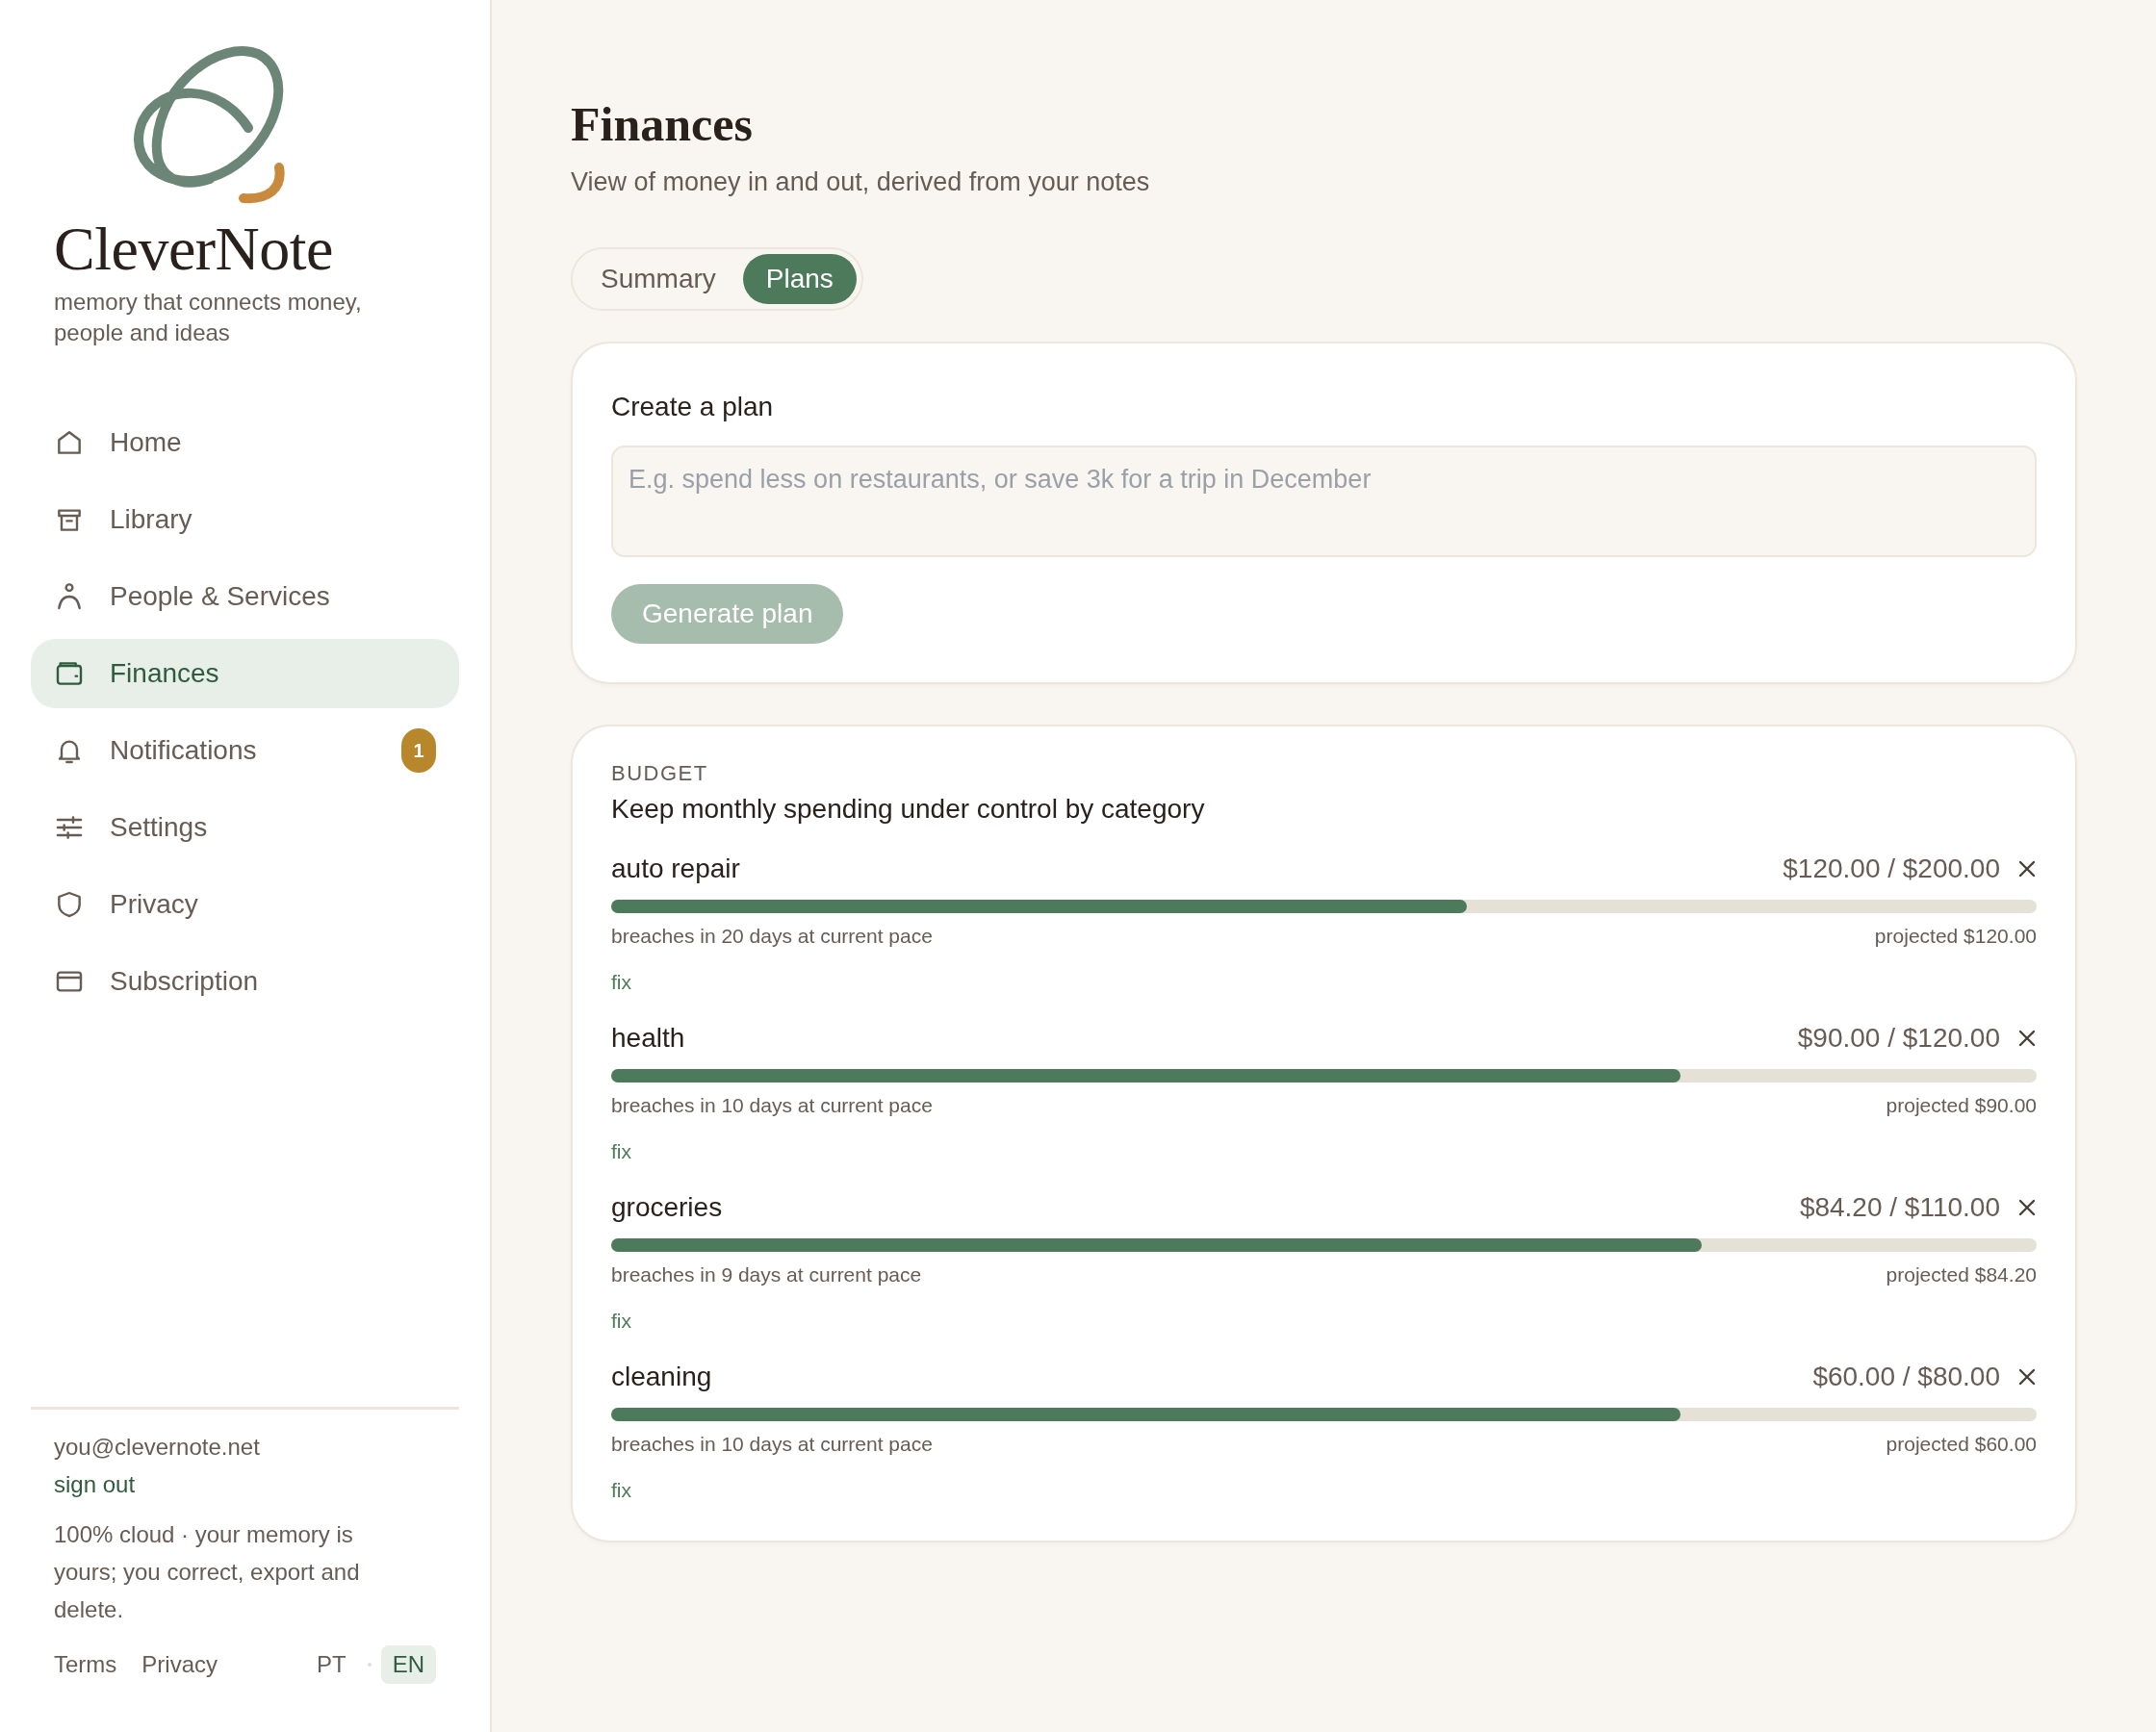 The image size is (2156, 1732). Describe the element at coordinates (208, 317) in the screenshot. I see `tagline: memory that connects money, people and ideas` at that location.